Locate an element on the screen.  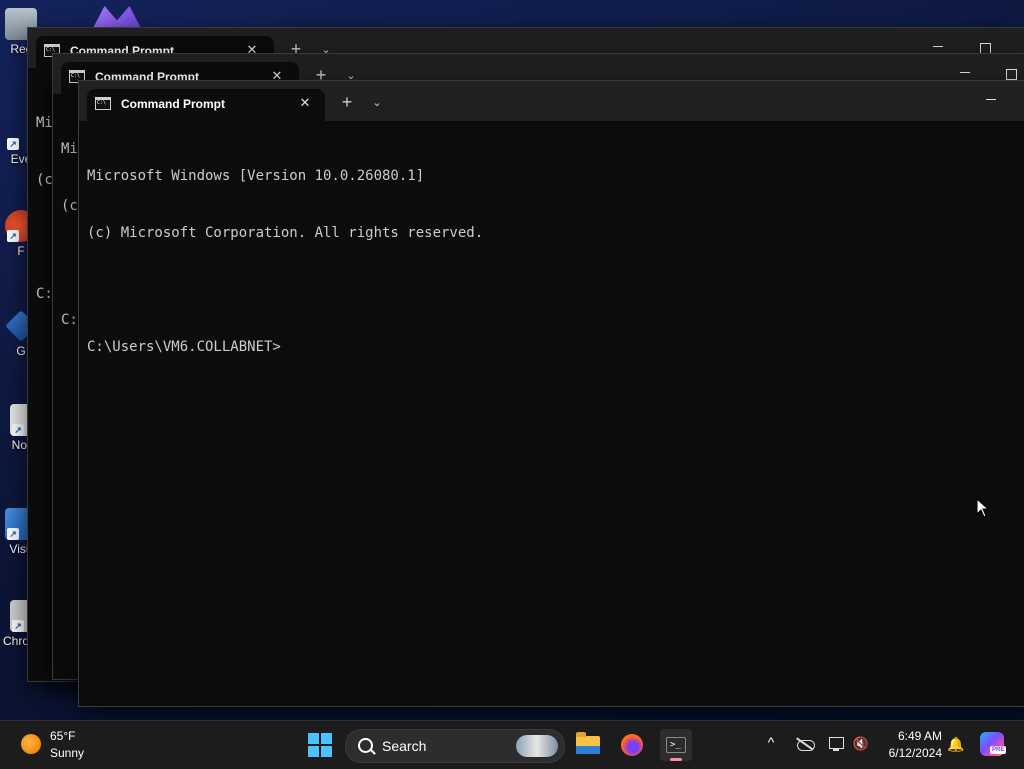
new-tab-button: + is located at coordinates (347, 103).